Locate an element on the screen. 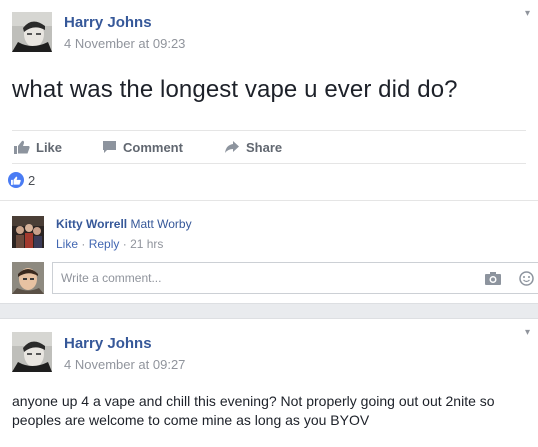 The image size is (538, 447). divider is located at coordinates (269, 200).